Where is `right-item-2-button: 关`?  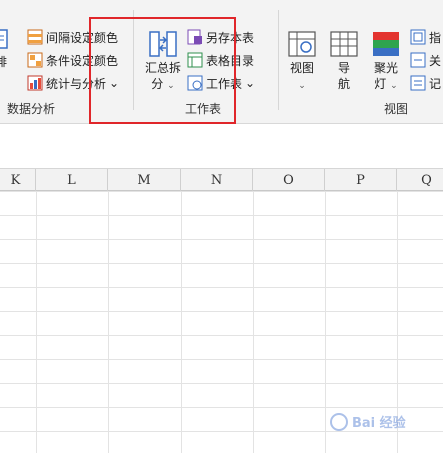
right-item-2-button: 关 is located at coordinates (425, 60).